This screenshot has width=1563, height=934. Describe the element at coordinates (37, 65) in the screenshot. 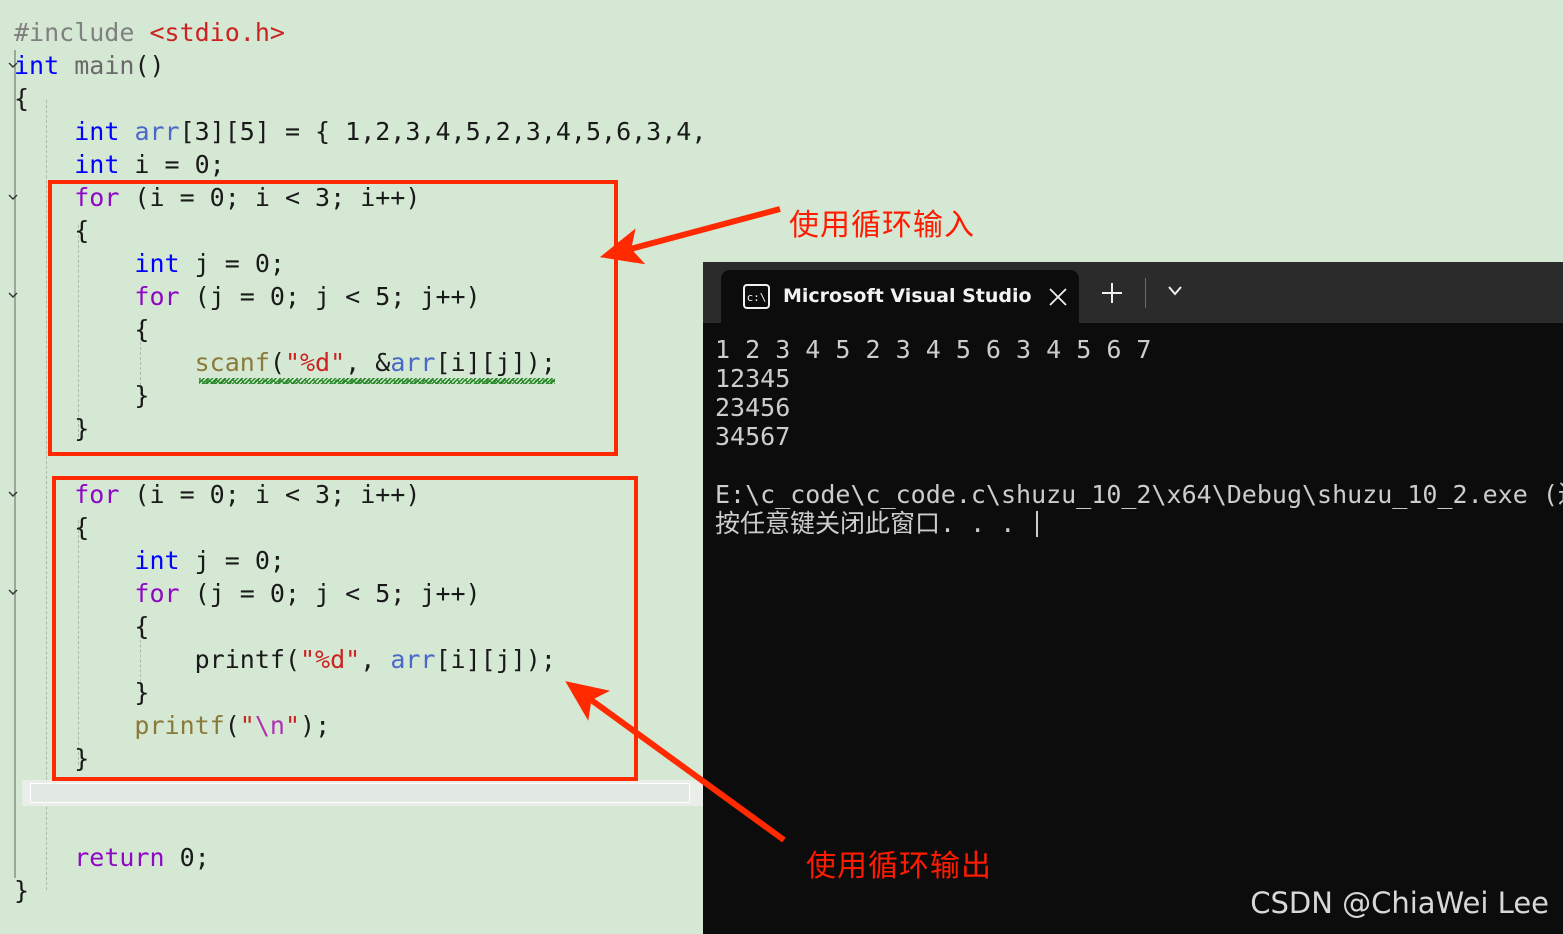

I see `token-type-int: int` at that location.